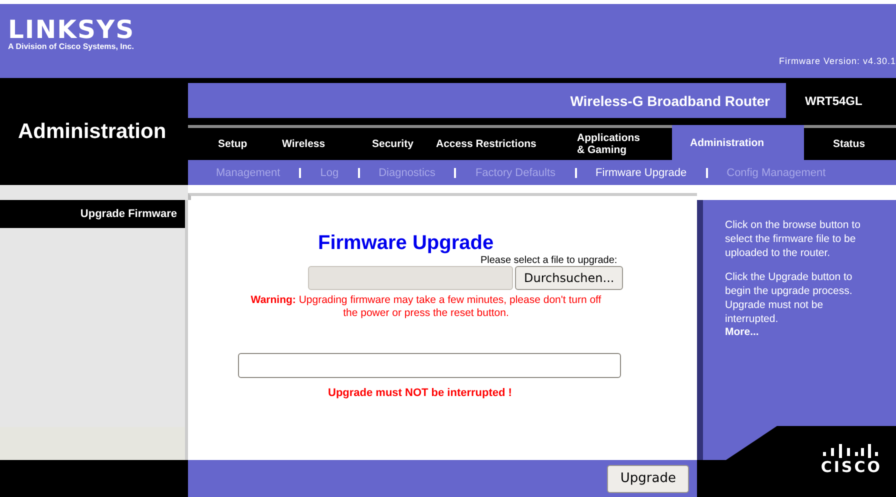 This screenshot has height=497, width=896. Describe the element at coordinates (833, 101) in the screenshot. I see `model-name: WRT54GL` at that location.